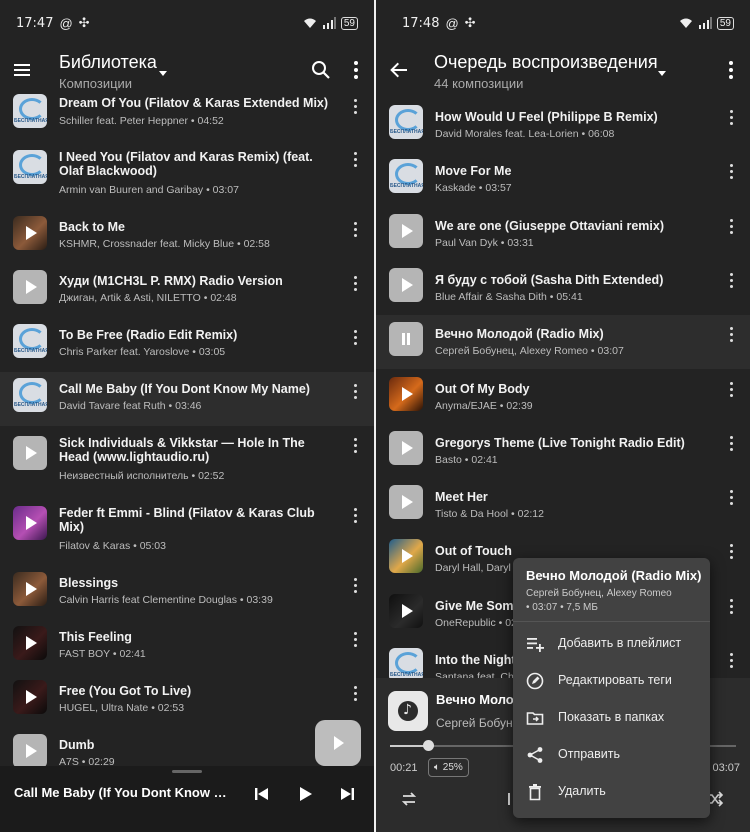  What do you see at coordinates (95, 83) in the screenshot?
I see `view-selector: Композиции` at bounding box center [95, 83].